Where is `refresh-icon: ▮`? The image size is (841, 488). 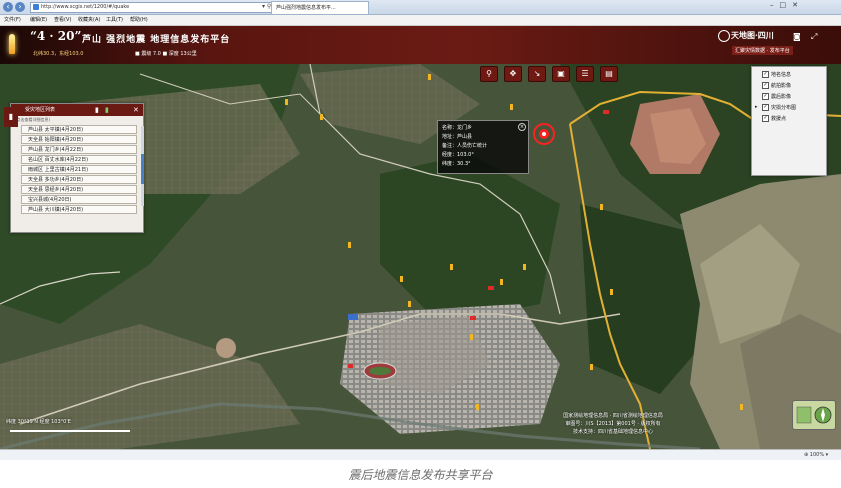
refresh-icon: ▮ is located at coordinates (107, 110).